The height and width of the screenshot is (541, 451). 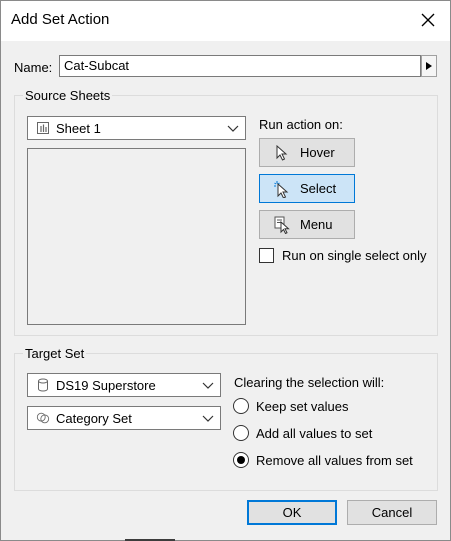 What do you see at coordinates (241, 460) in the screenshot?
I see `remove-all-radio` at bounding box center [241, 460].